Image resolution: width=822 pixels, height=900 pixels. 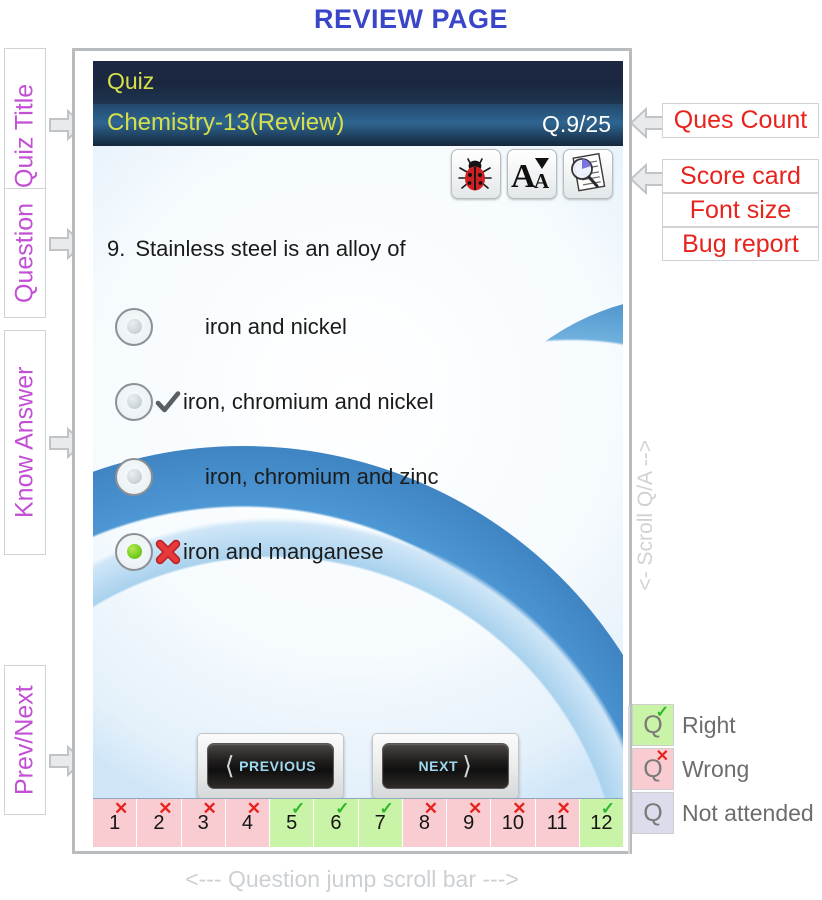 I want to click on option-row: iron, chromium and nickel, so click(x=365, y=401).